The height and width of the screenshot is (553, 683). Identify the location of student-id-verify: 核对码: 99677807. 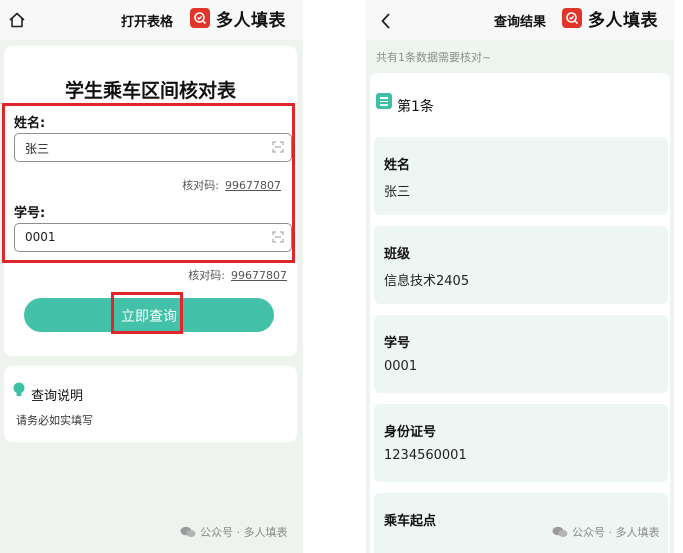
(237, 275).